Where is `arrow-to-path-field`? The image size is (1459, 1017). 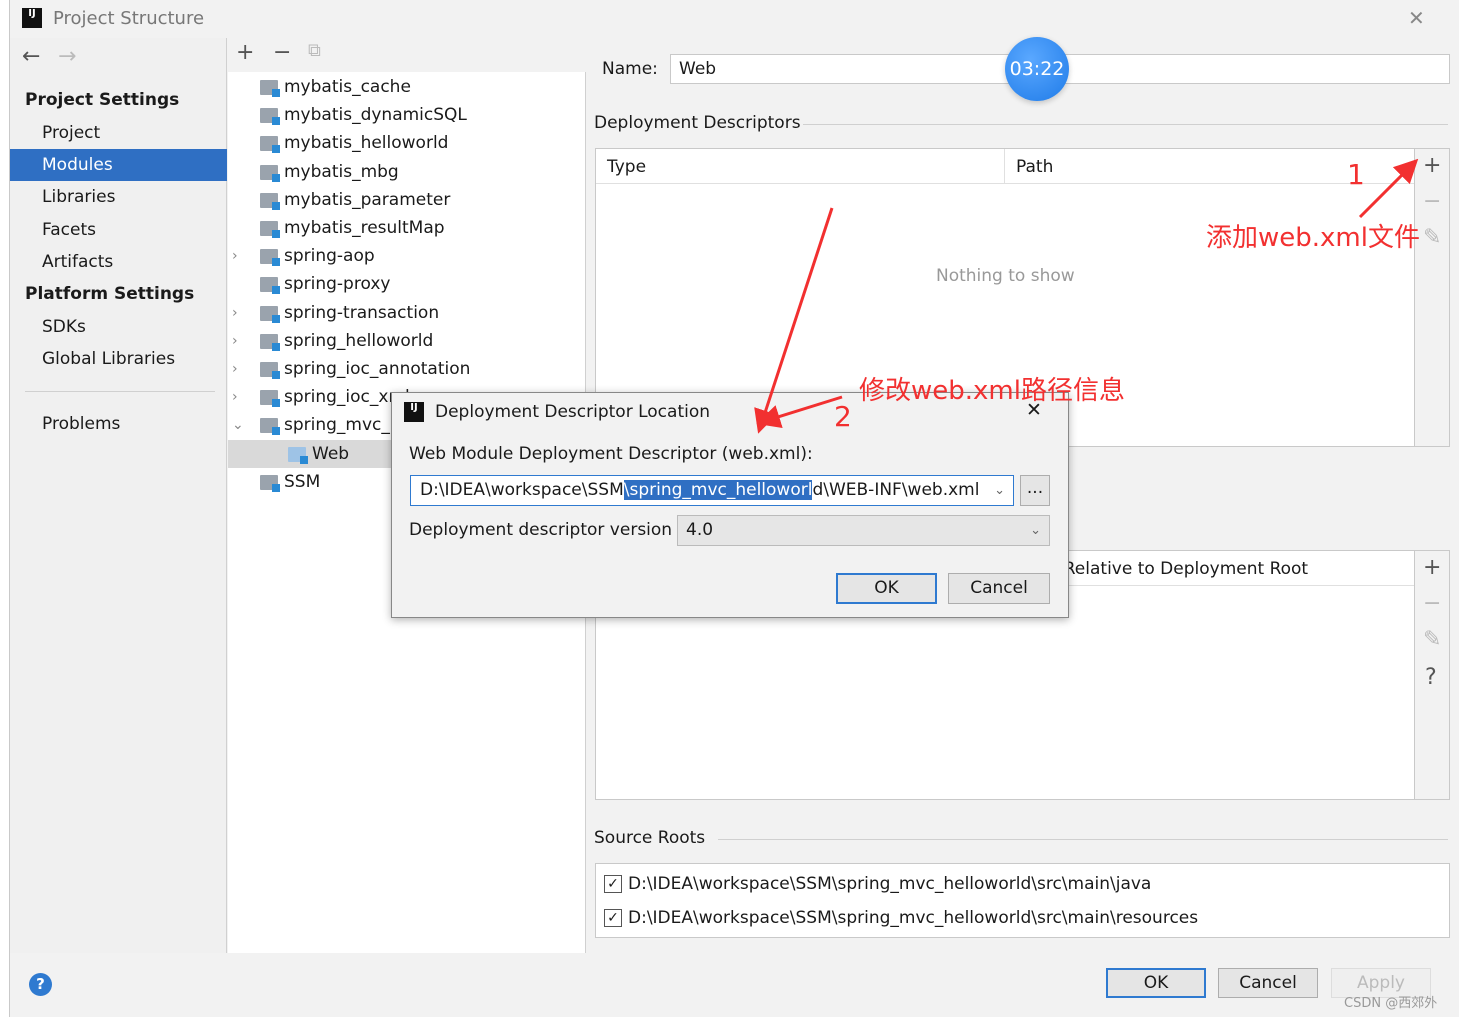
arrow-to-path-field is located at coordinates (794, 320).